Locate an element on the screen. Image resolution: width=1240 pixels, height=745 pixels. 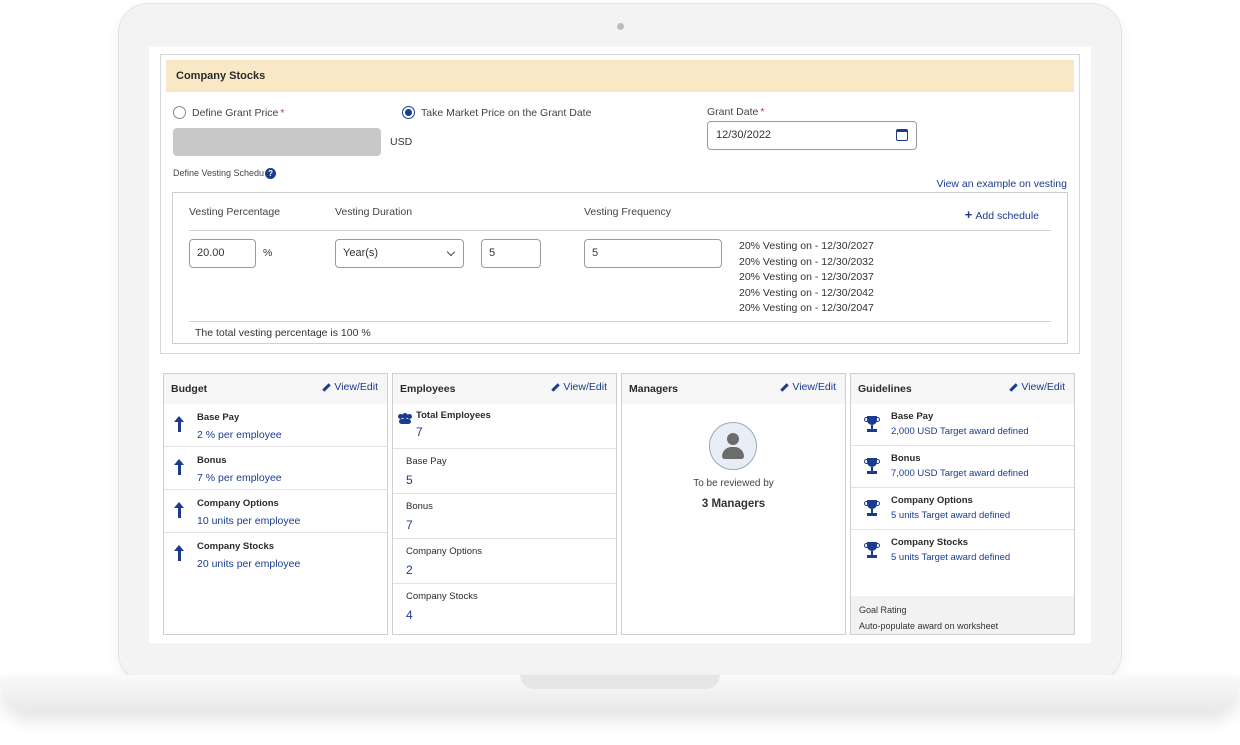
total-employees-row: Total Employees 7 is located at coordinates (504, 426).